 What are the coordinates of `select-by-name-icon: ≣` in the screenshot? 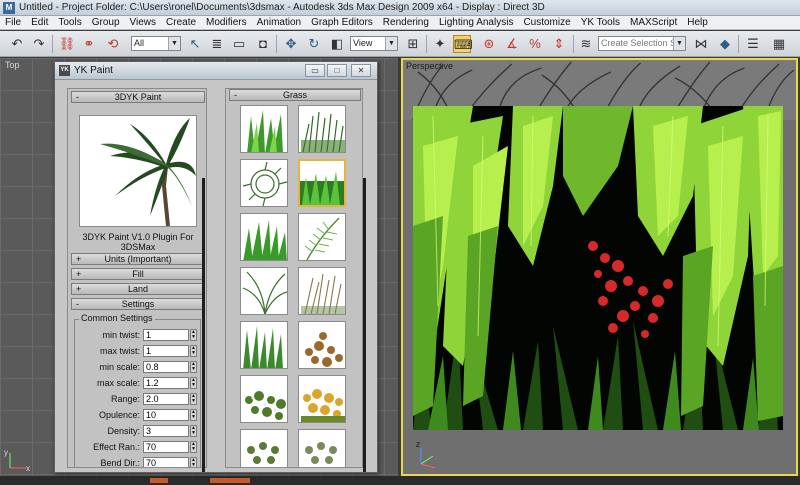 It's located at (217, 44).